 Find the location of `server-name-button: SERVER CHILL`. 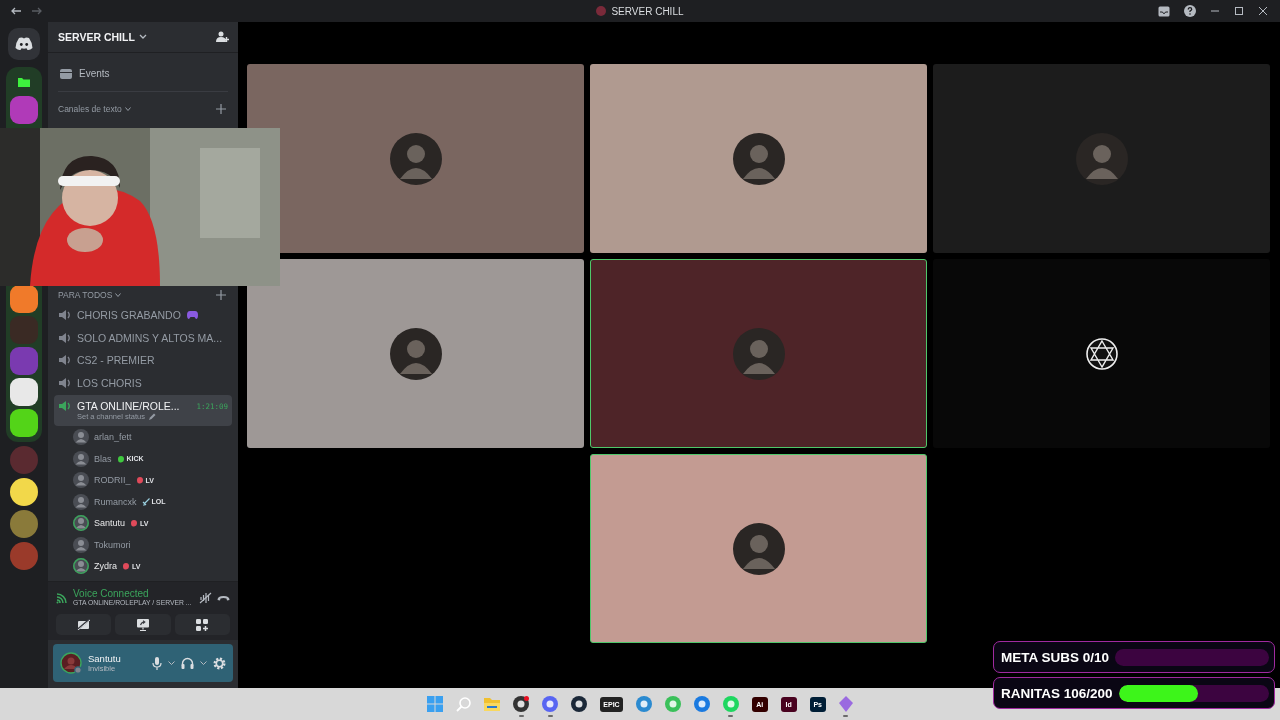

server-name-button: SERVER CHILL is located at coordinates (102, 37).